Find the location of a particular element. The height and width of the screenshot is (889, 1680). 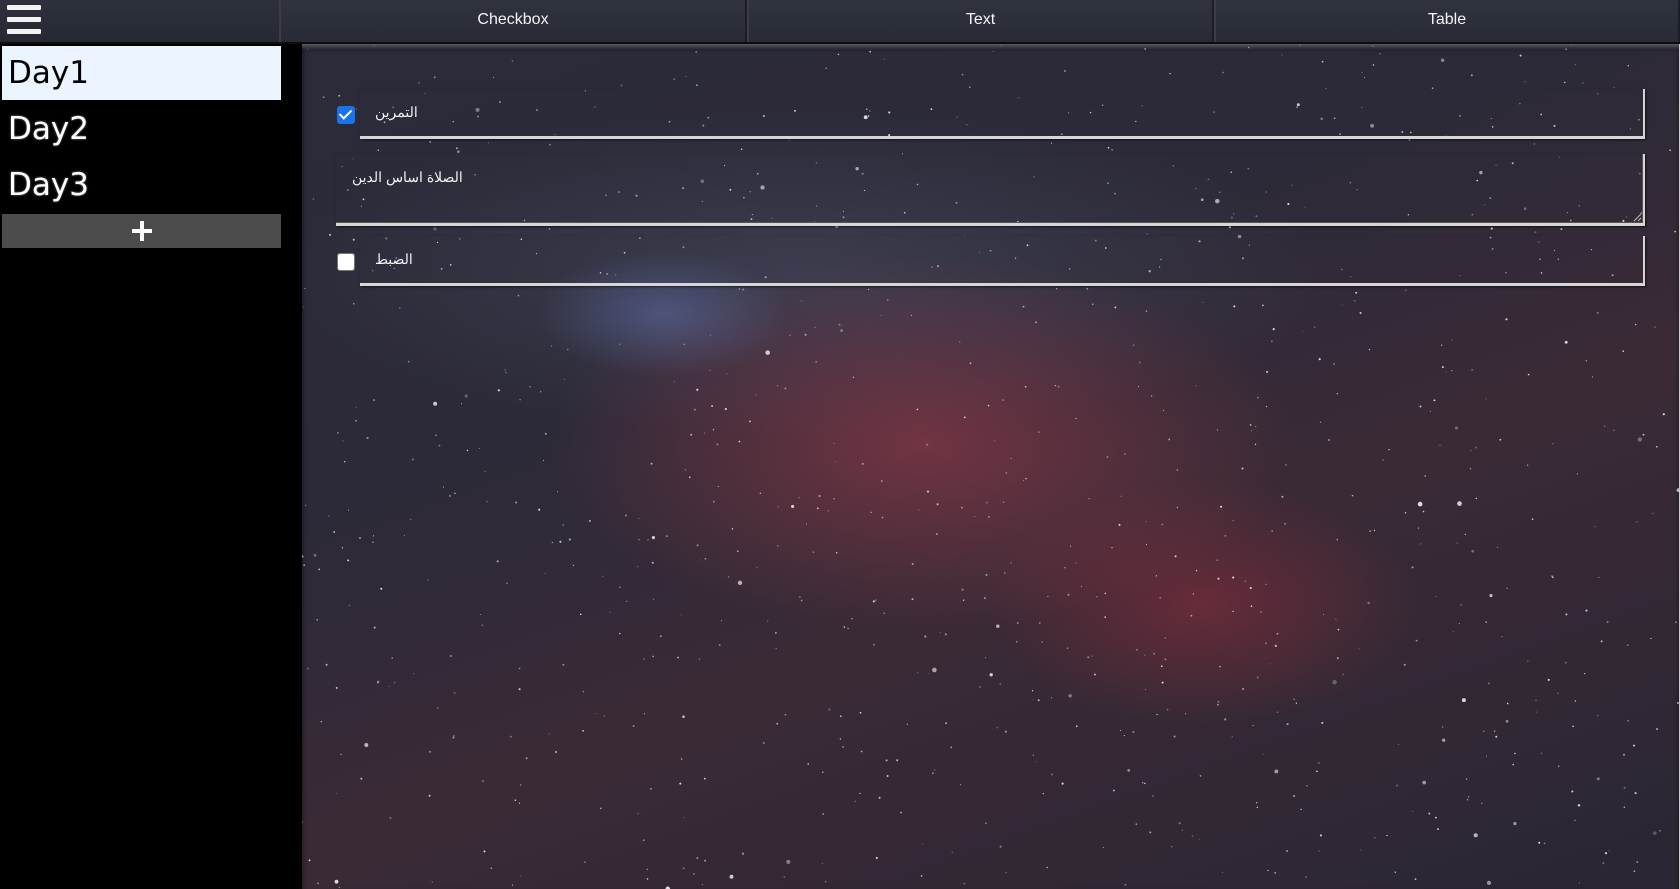

notes-text: الصلاة اساس الدين is located at coordinates (407, 177).